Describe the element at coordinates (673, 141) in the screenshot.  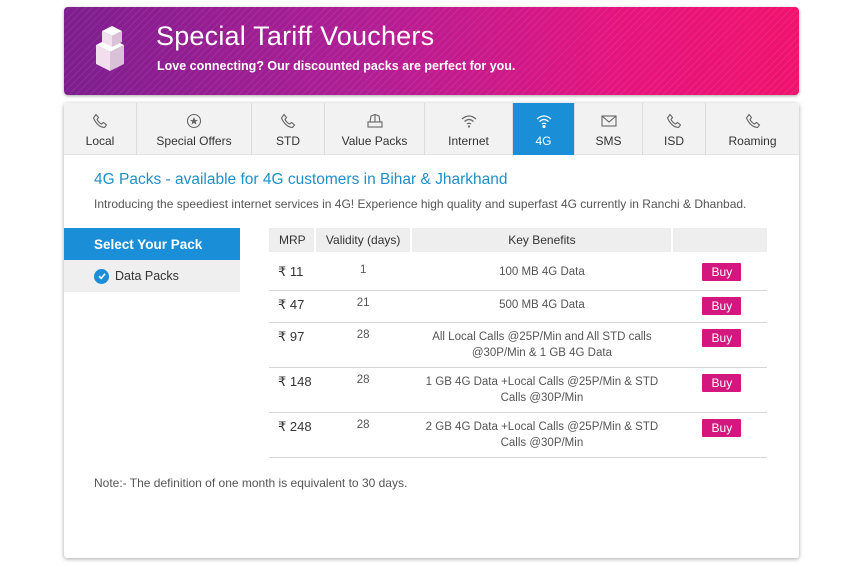
I see `tab-label: ISD` at that location.